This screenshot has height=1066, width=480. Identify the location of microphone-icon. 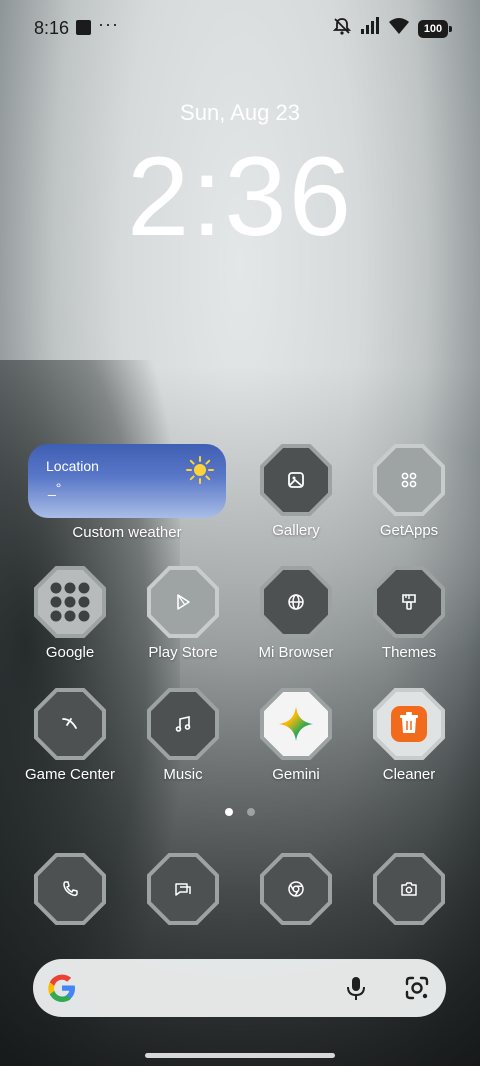
(356, 990).